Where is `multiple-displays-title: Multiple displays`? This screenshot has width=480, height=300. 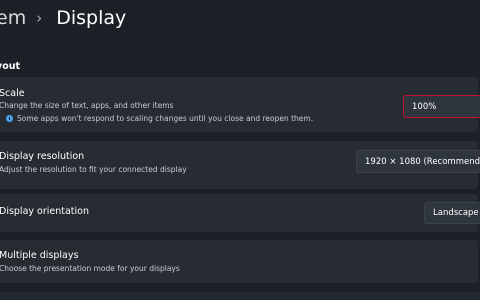 multiple-displays-title: Multiple displays is located at coordinates (39, 255).